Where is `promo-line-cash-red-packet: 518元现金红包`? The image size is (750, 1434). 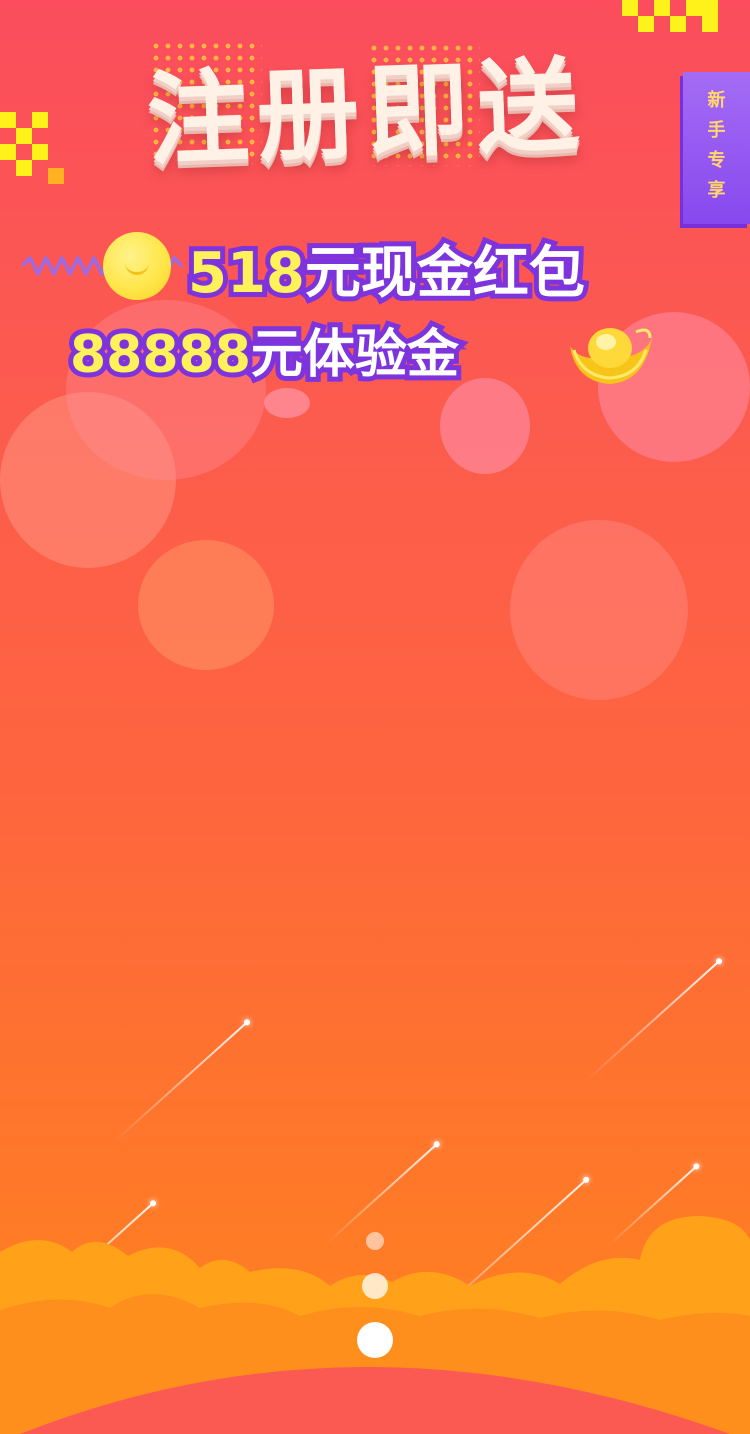 promo-line-cash-red-packet: 518元现金红包 is located at coordinates (386, 269).